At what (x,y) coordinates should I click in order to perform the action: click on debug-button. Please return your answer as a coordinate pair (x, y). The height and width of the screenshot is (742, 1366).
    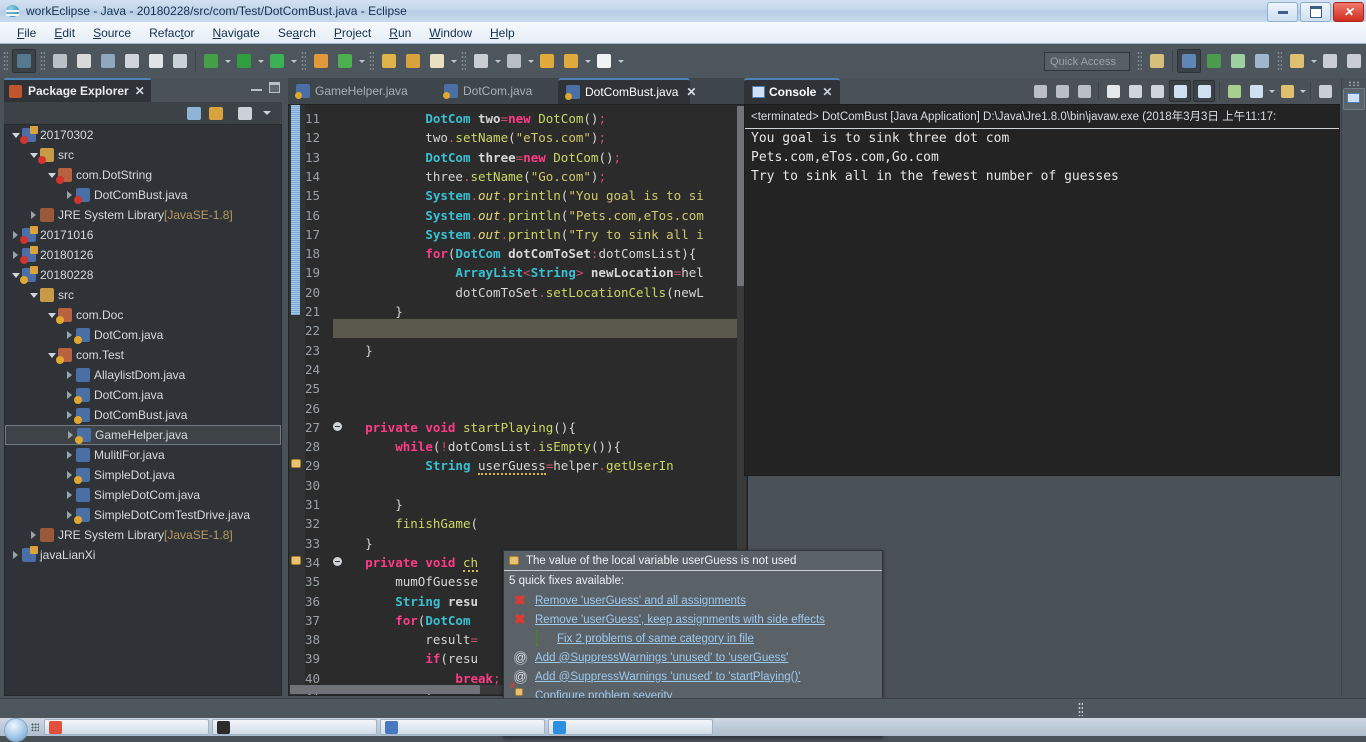
    Looking at the image, I should click on (211, 61).